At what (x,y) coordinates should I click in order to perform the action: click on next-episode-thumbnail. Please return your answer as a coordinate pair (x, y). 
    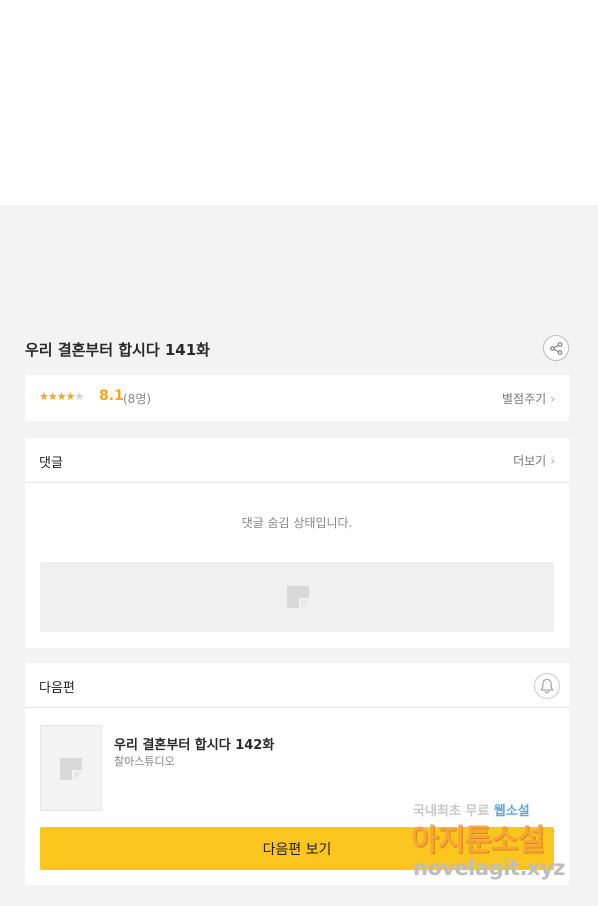
    Looking at the image, I should click on (71, 768).